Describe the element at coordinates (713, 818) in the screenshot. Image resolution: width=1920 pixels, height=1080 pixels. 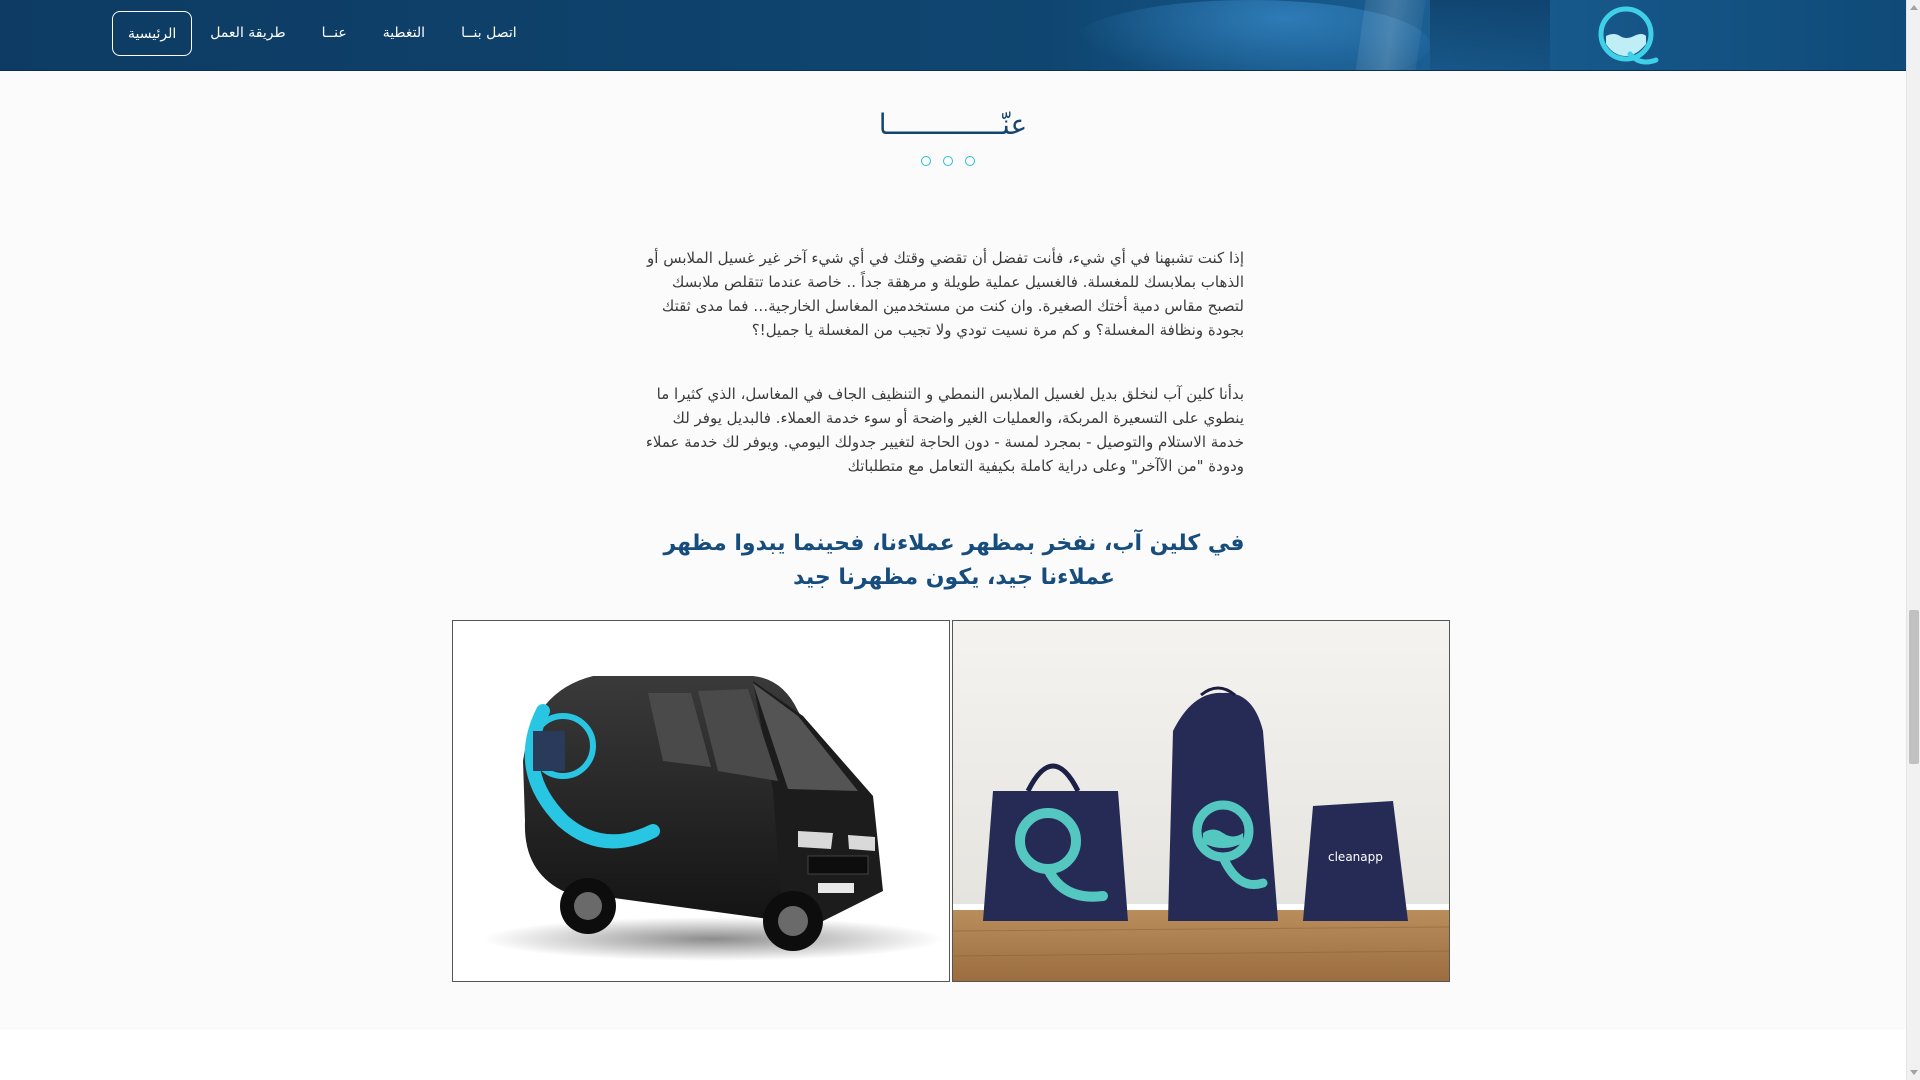
I see `delivery-van-illustration` at that location.